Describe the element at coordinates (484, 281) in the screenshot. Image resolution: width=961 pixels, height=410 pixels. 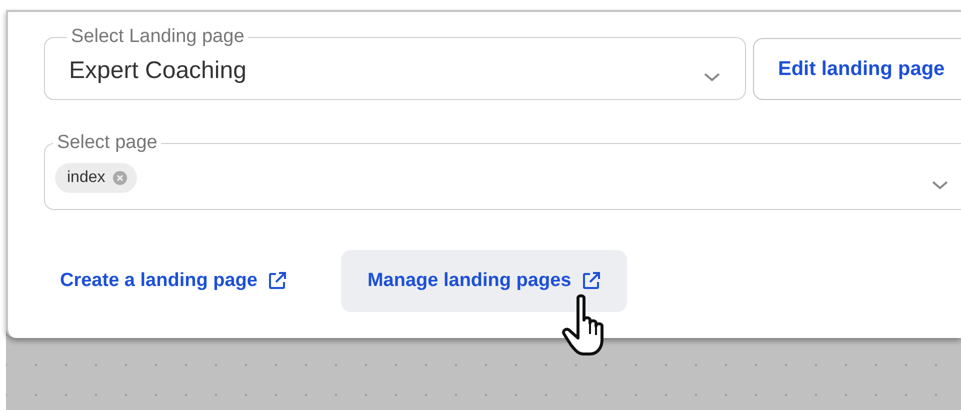
I see `external-link: Manage landing pages` at that location.